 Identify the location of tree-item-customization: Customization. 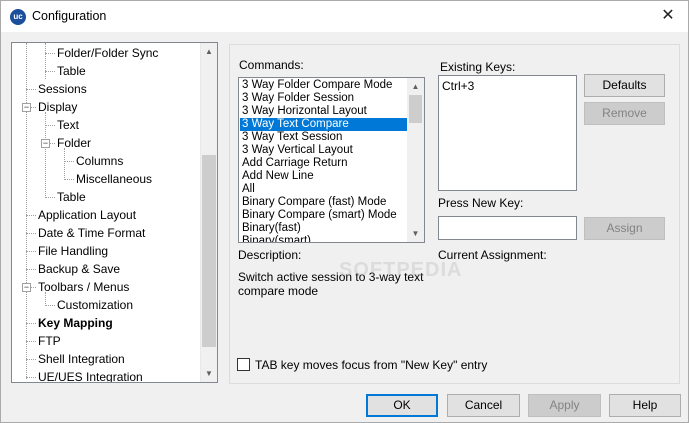
(95, 305).